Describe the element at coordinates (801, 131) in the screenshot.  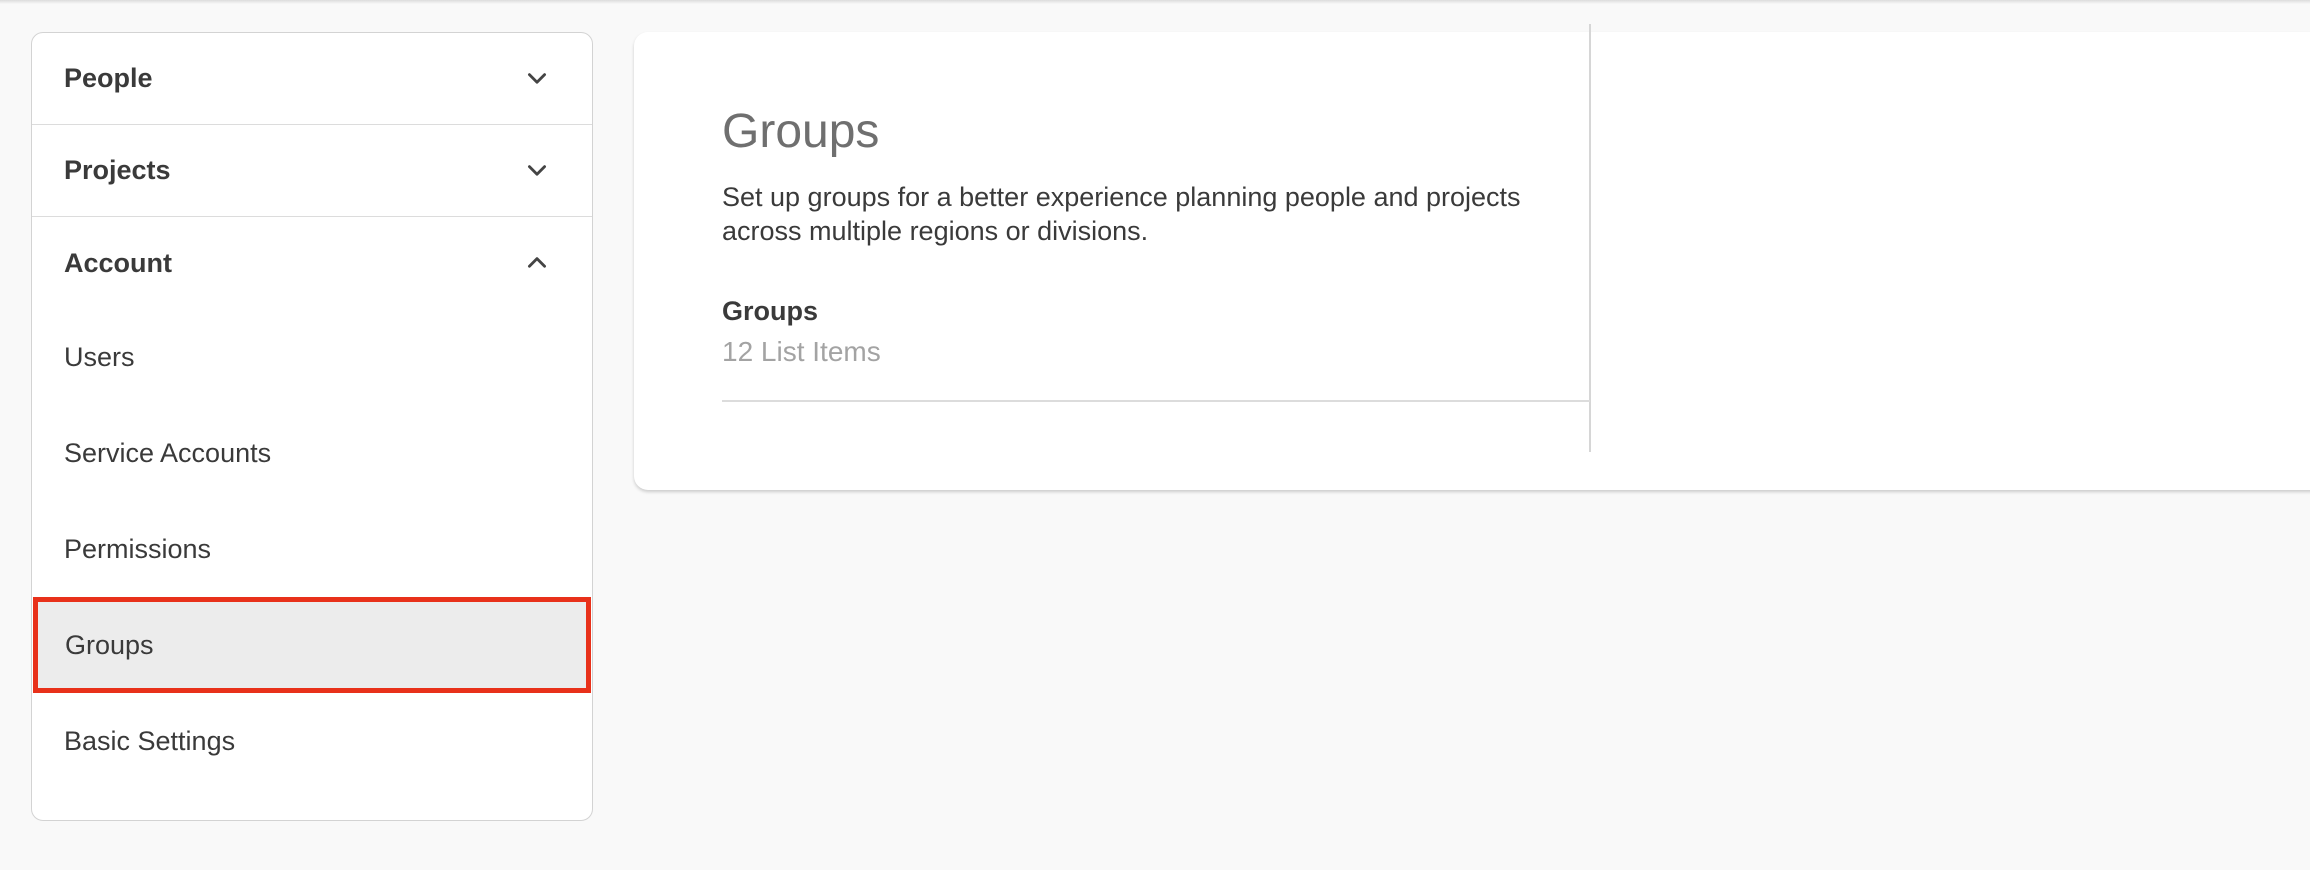
I see `page-title: Groups` at that location.